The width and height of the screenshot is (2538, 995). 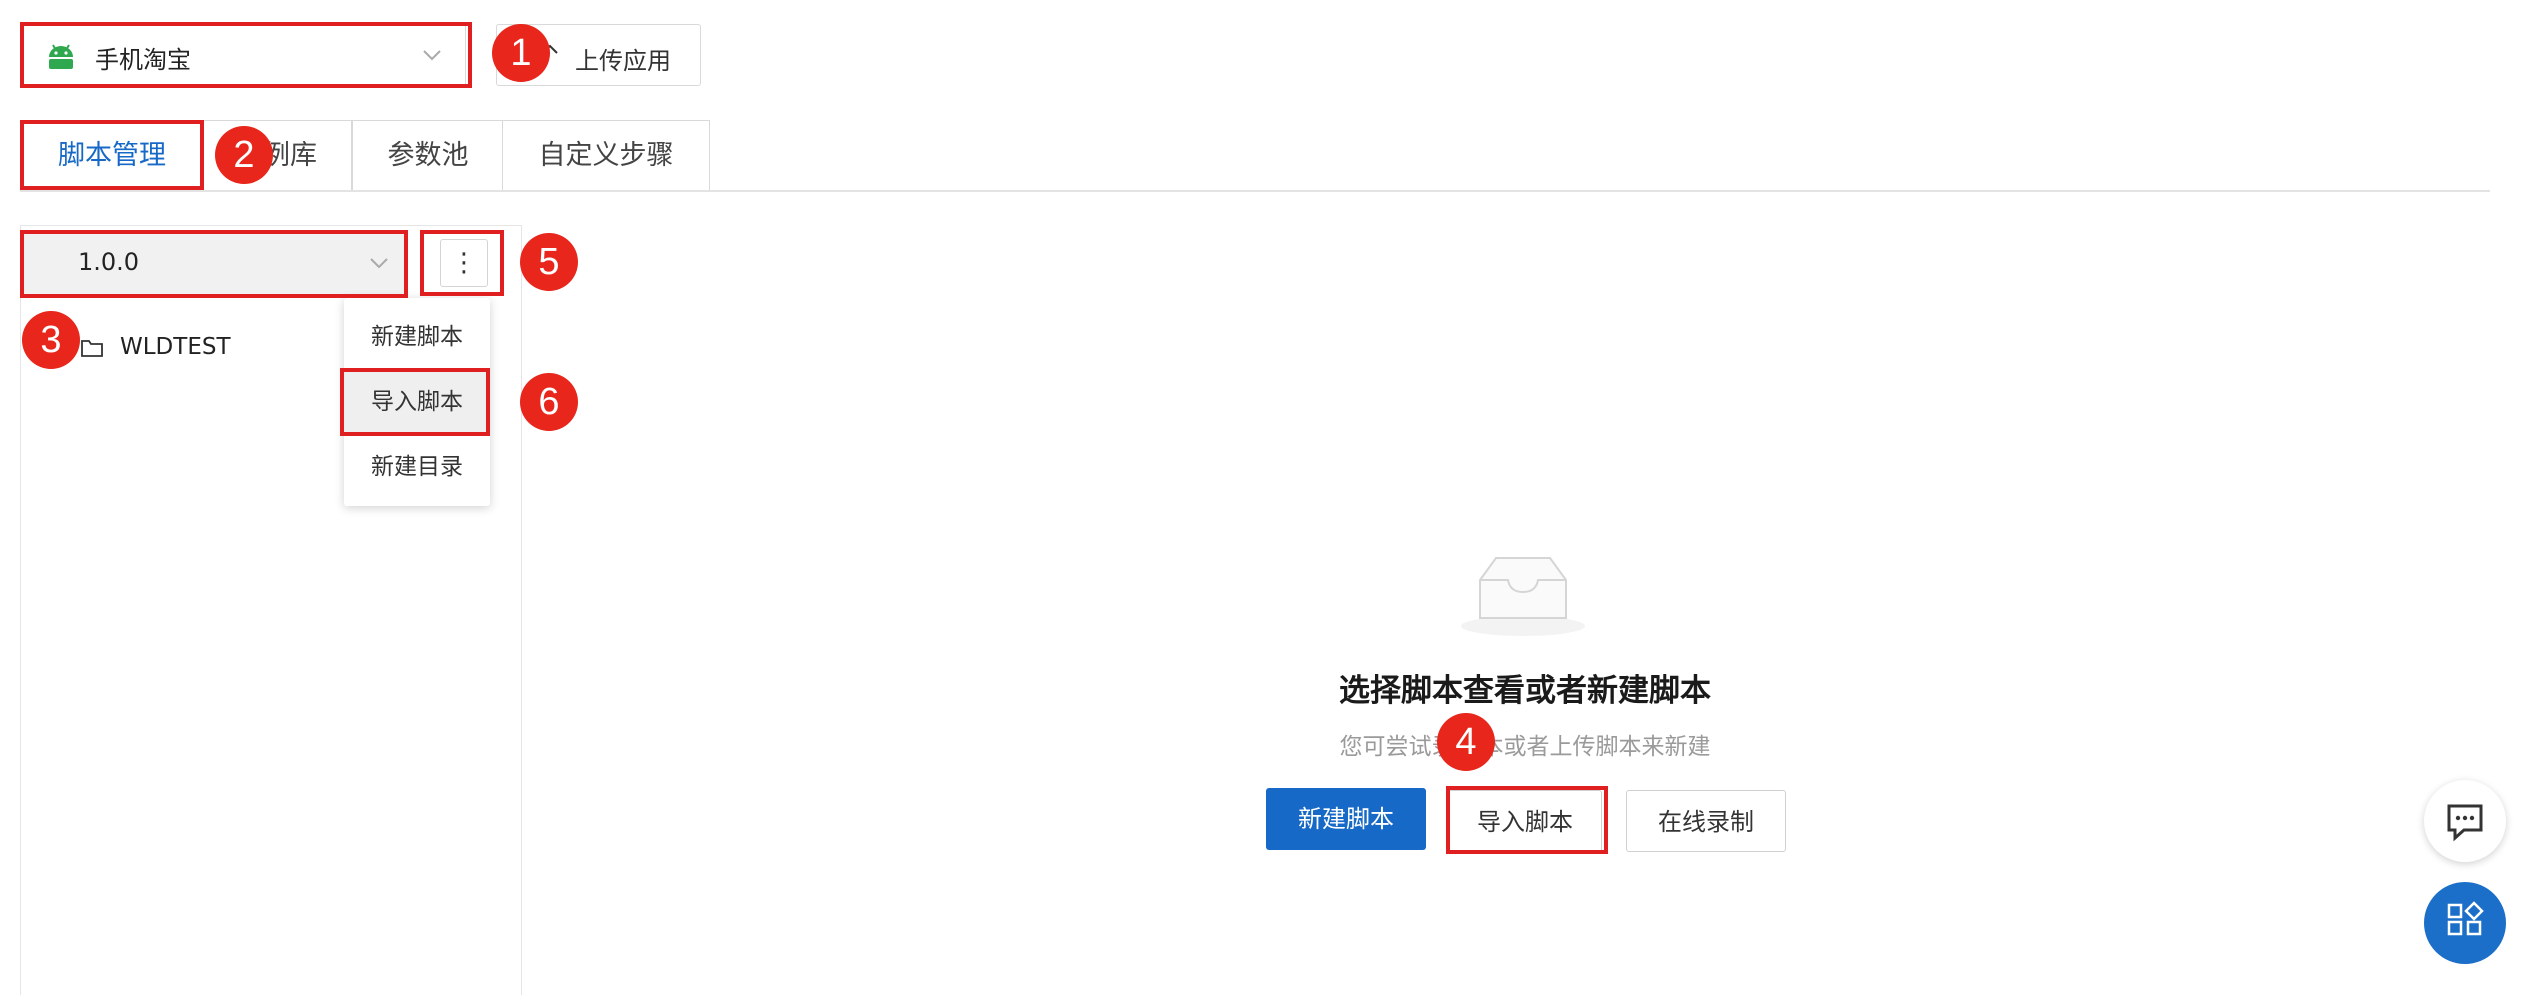 I want to click on empty-state-subtitle: 您可尝试录 本或者上传脚本来新建, so click(x=1525, y=744).